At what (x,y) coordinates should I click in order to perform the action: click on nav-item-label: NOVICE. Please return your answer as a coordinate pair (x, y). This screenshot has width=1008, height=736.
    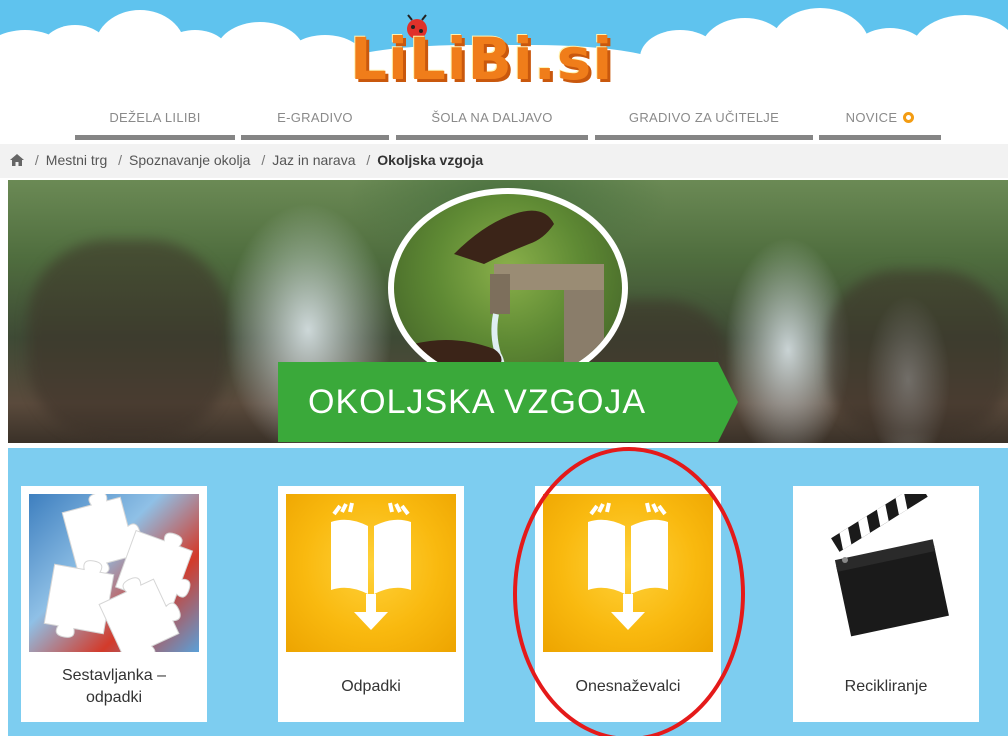
    Looking at the image, I should click on (871, 117).